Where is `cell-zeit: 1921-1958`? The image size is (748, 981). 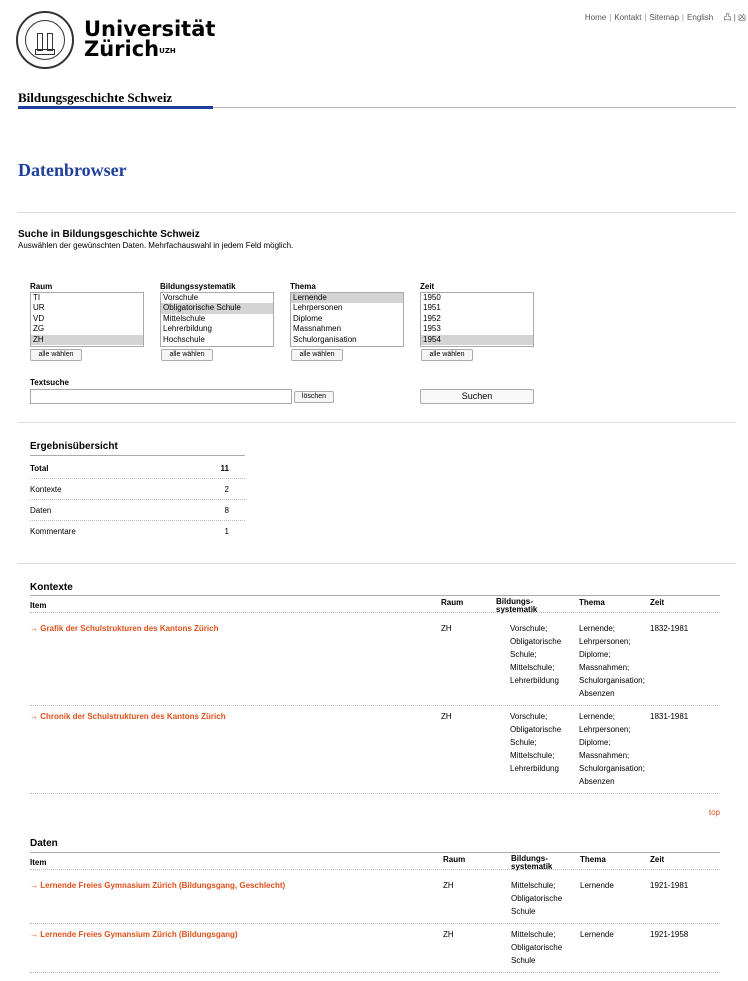 cell-zeit: 1921-1958 is located at coordinates (669, 934).